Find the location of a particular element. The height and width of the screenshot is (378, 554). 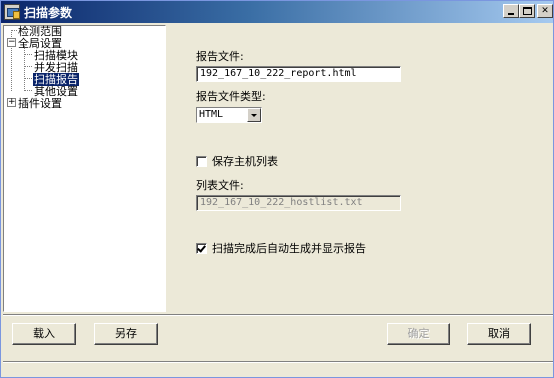

auto-generate-report-label: 扫描完成后自动生成并显示报告 is located at coordinates (289, 248).